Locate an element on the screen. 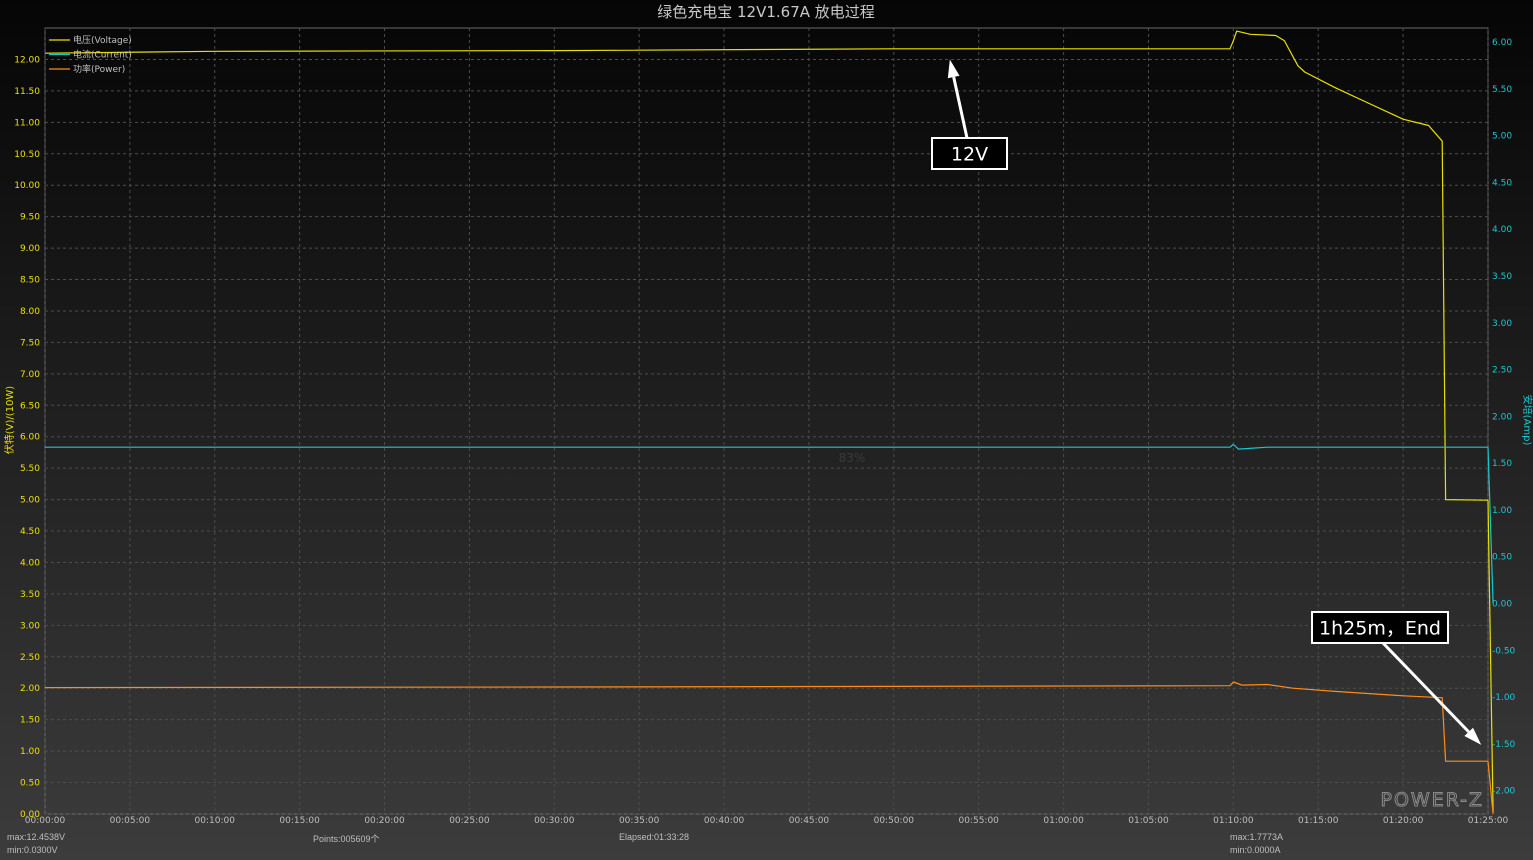  footer-elapsed: Elapsed:01:33:28 is located at coordinates (654, 837).